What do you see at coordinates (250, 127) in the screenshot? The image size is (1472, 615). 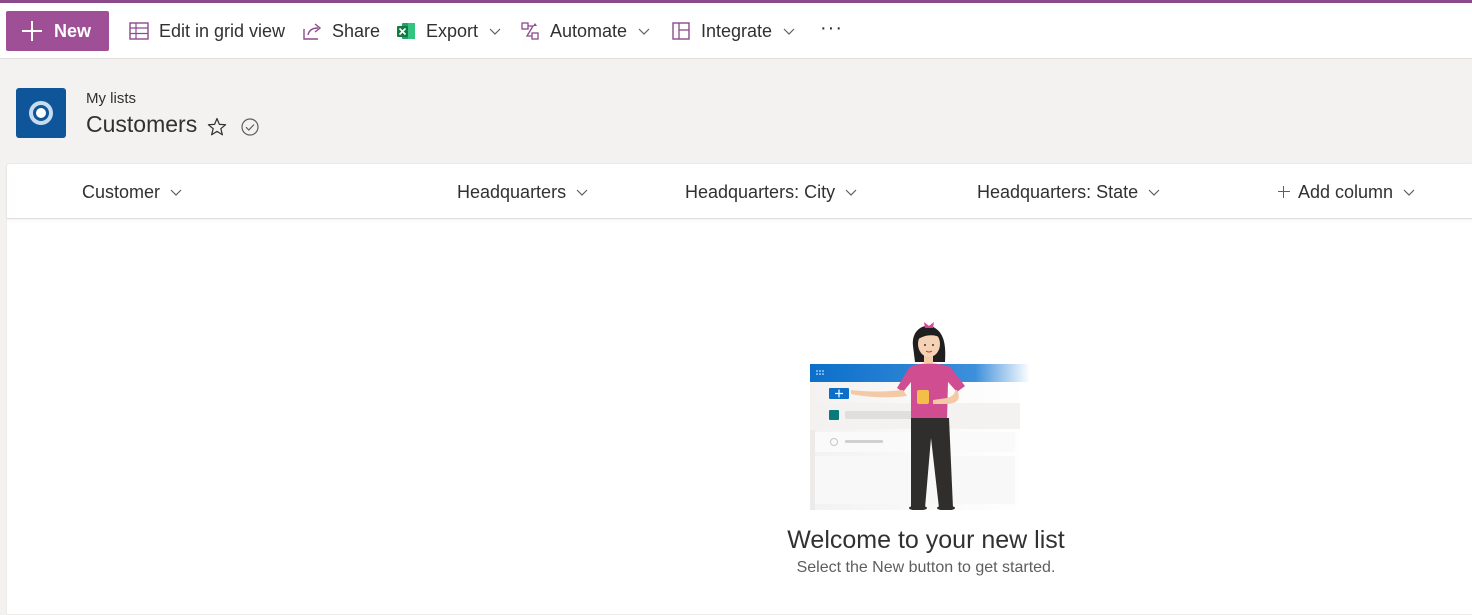 I see `check-circle-icon` at bounding box center [250, 127].